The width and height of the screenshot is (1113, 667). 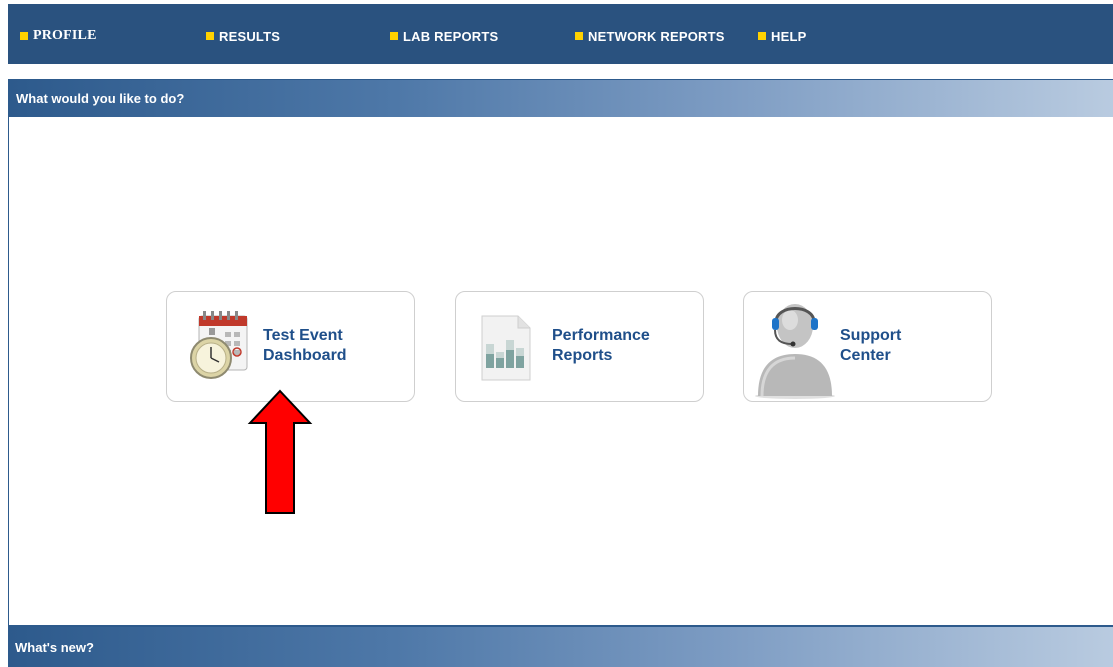 I want to click on nav-network-reports: NETWORK REPORTS, so click(x=650, y=36).